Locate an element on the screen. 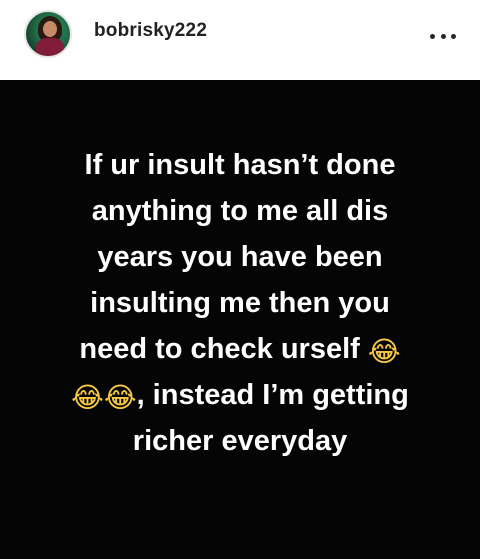  post-text-line-6: 😂😂, instead I’m getting is located at coordinates (240, 396).